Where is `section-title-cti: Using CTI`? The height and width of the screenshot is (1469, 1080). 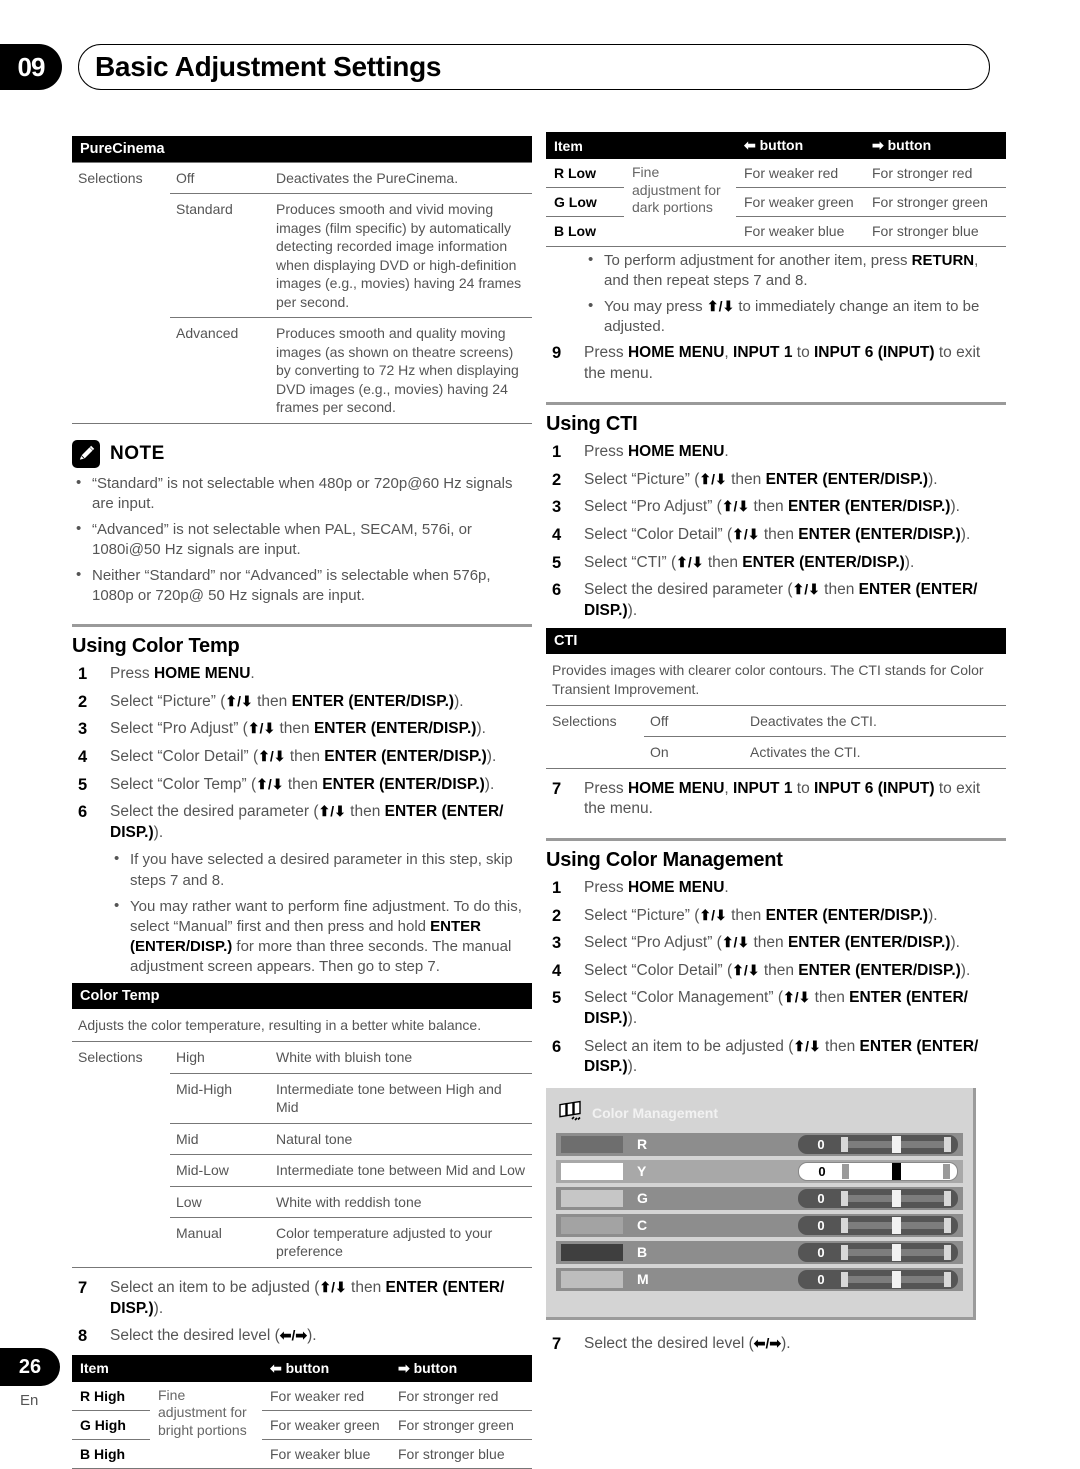 section-title-cti: Using CTI is located at coordinates (592, 424).